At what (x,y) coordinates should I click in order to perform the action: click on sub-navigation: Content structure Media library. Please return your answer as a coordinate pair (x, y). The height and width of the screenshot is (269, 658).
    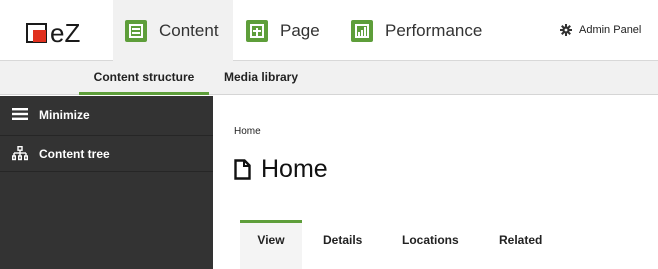
    Looking at the image, I should click on (329, 78).